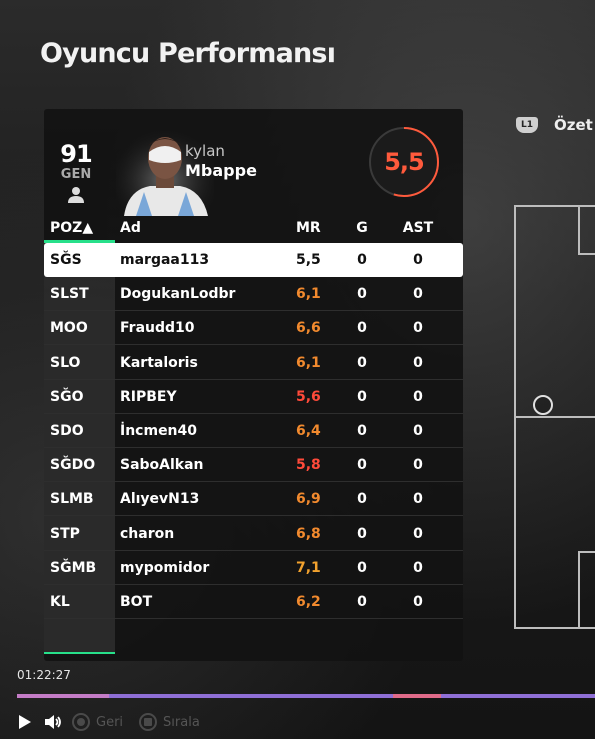 The image size is (595, 739). What do you see at coordinates (253, 602) in the screenshot?
I see `table-row: KL BOT 6,2 0 0` at bounding box center [253, 602].